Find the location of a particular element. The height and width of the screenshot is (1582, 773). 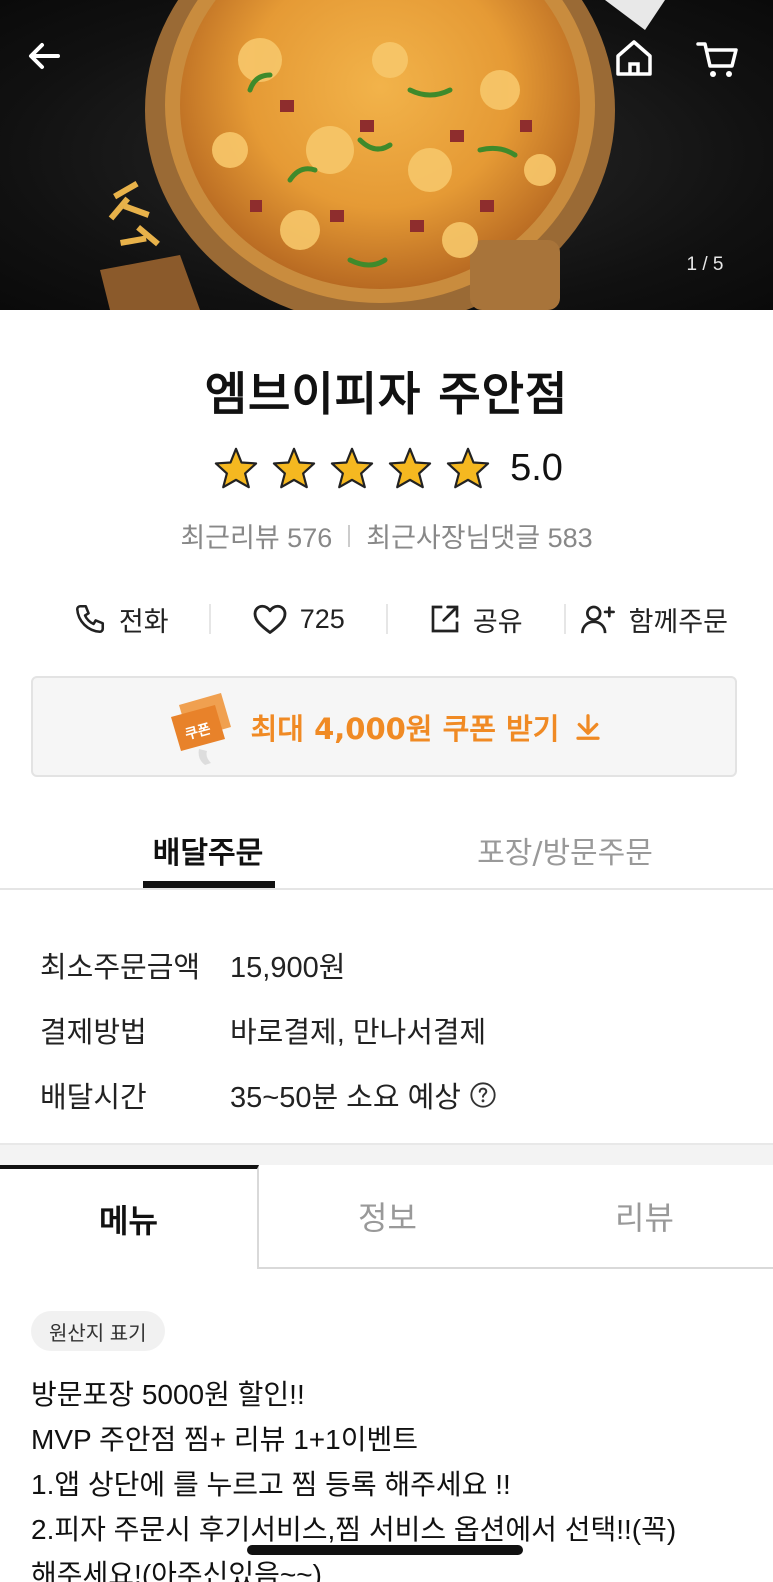

home-indicator-bar is located at coordinates (385, 1550).